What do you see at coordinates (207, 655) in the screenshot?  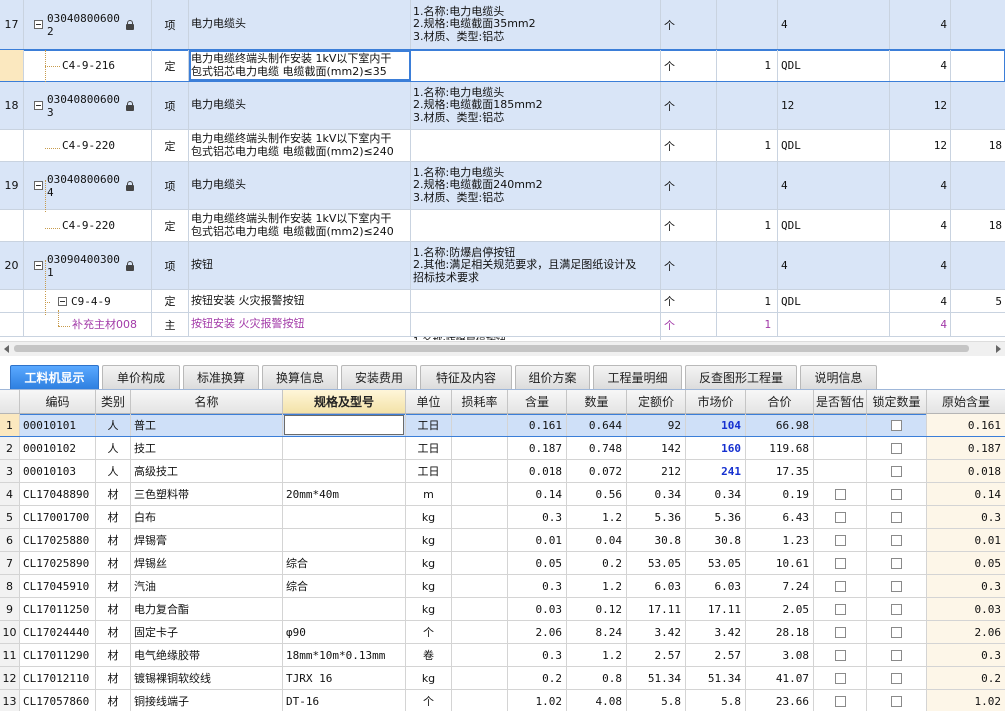 I see `resource-name: 电气绝缘胶带` at bounding box center [207, 655].